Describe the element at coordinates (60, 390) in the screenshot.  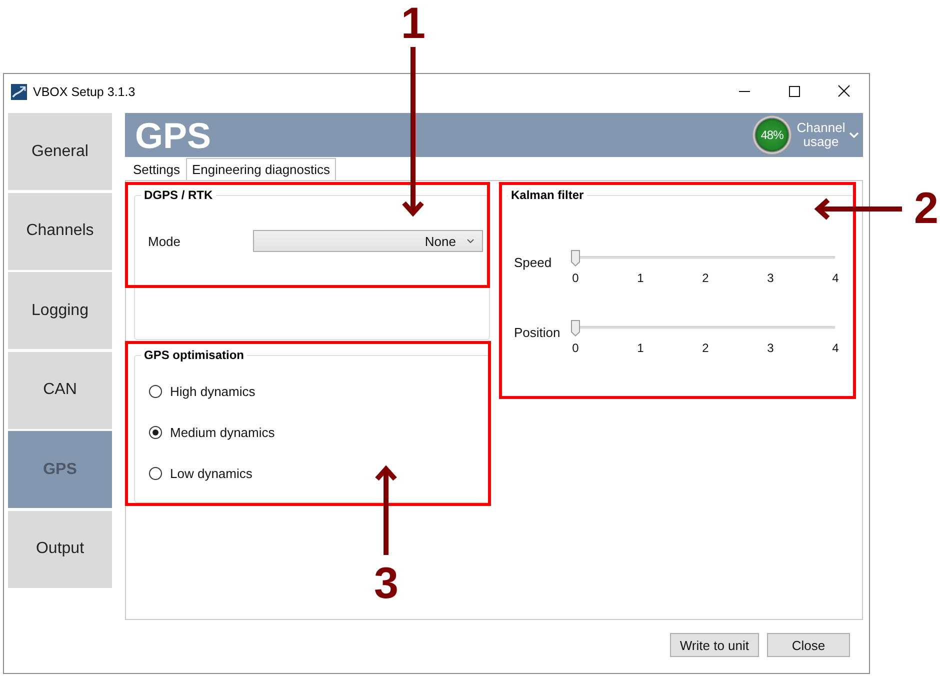
I see `sidebar-item: CAN` at that location.